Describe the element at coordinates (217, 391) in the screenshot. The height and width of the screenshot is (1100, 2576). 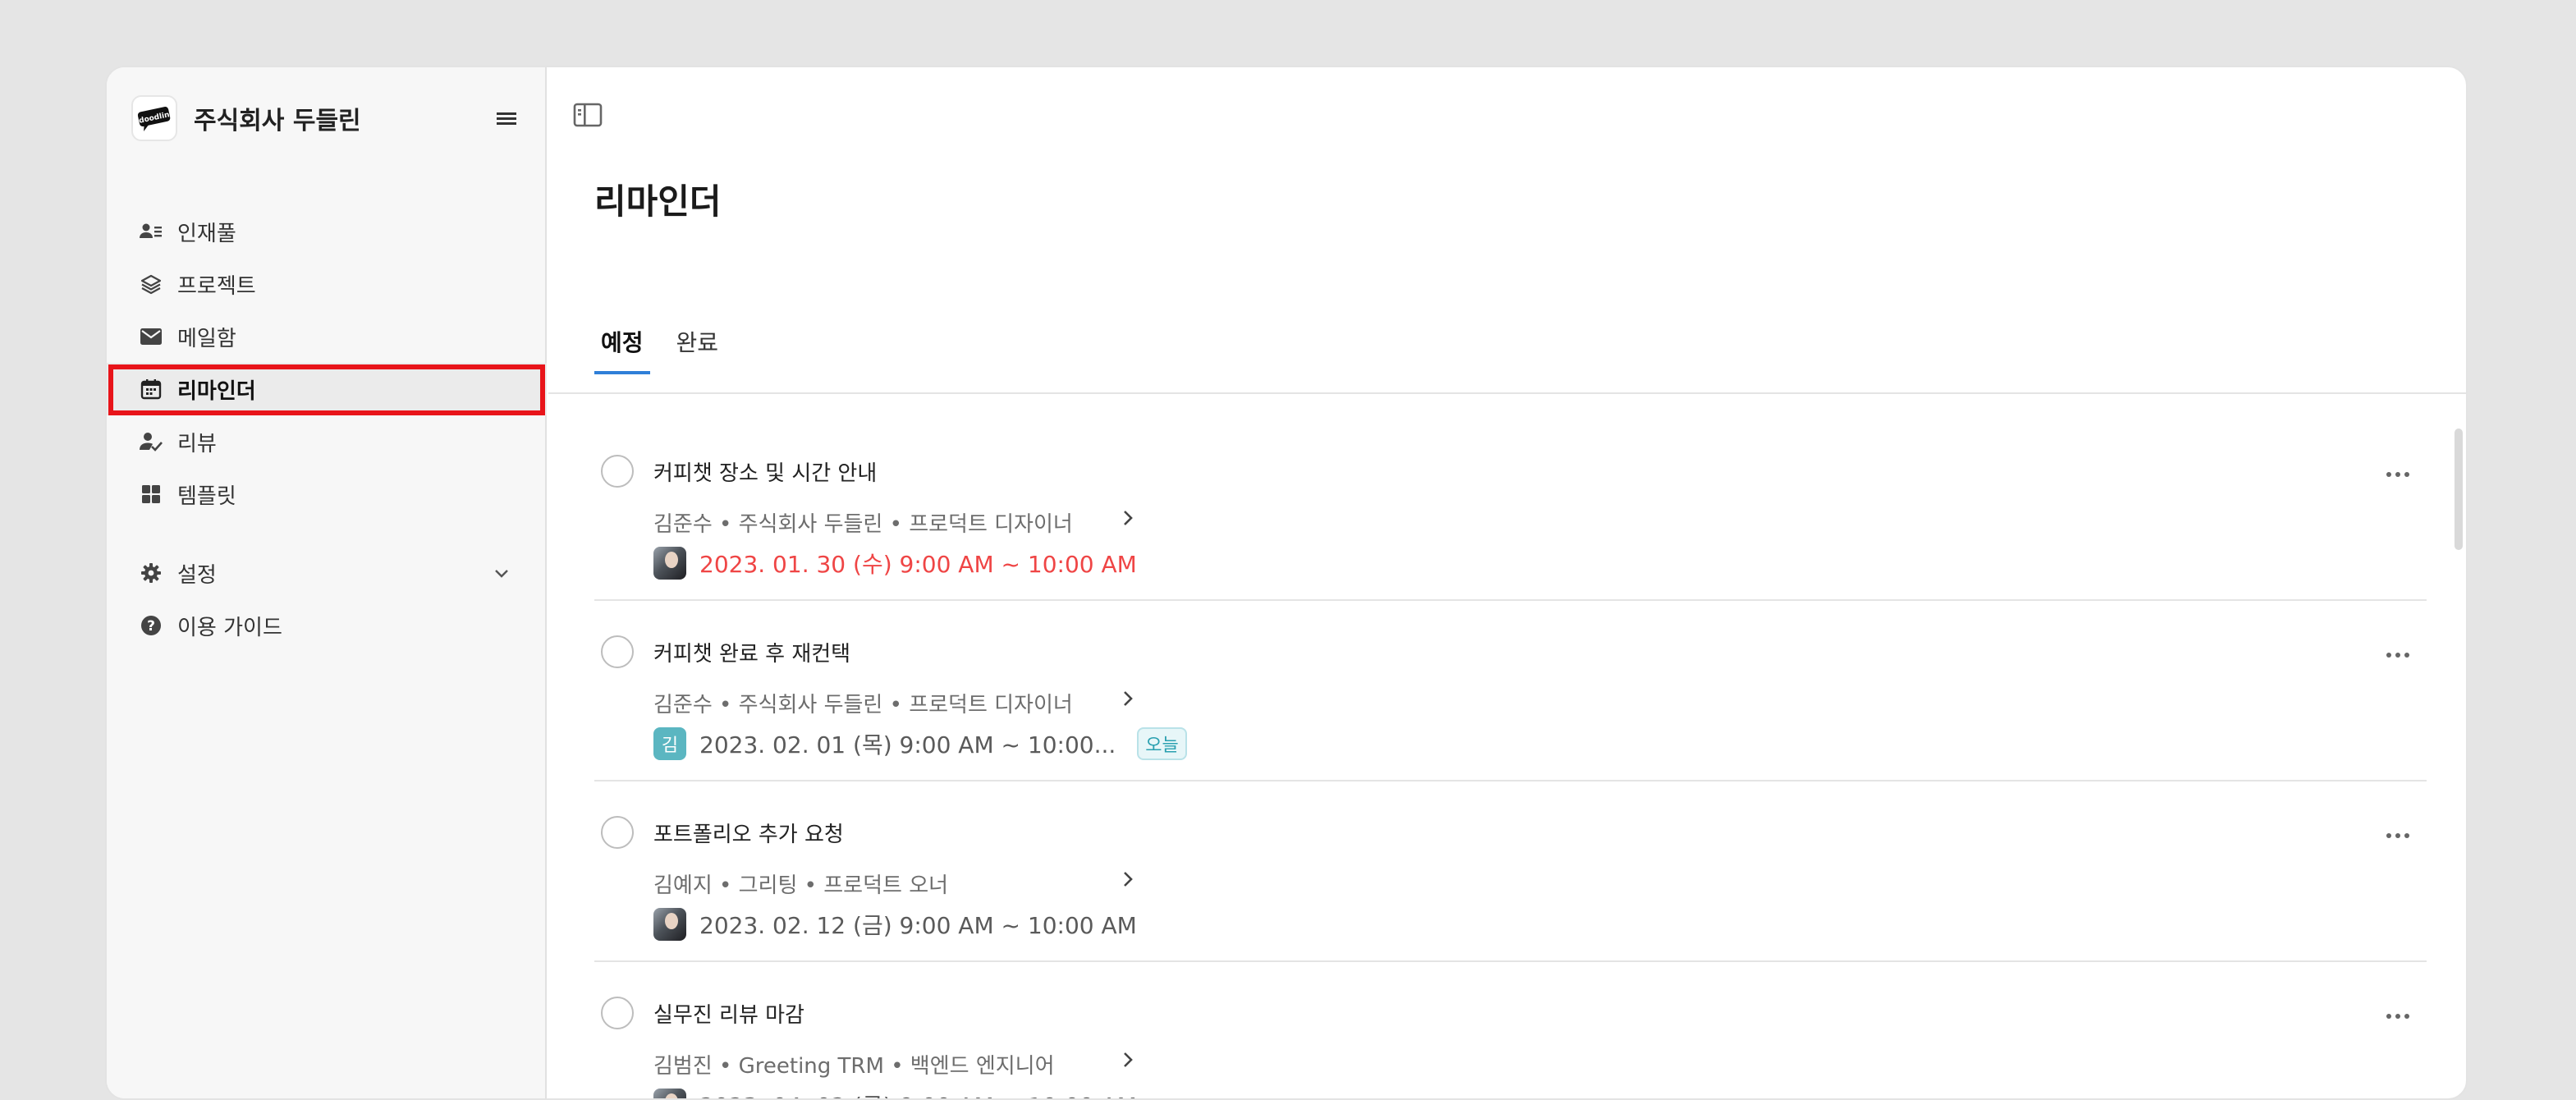
I see `sidebar-item-label: 리마인더` at that location.